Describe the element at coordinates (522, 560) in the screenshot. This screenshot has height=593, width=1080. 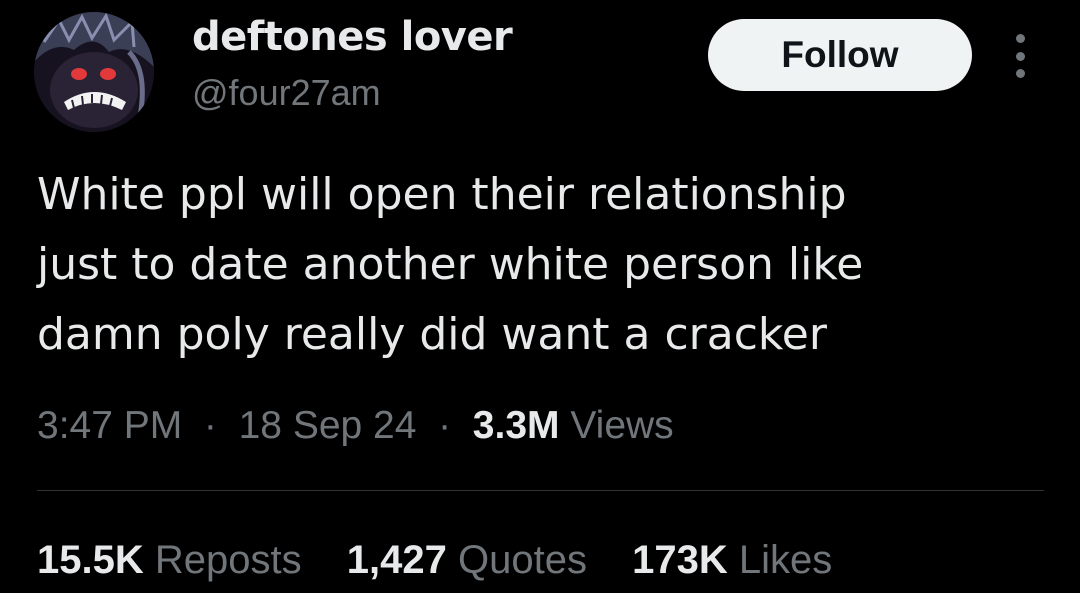
I see `quotes-label: Quotes` at that location.